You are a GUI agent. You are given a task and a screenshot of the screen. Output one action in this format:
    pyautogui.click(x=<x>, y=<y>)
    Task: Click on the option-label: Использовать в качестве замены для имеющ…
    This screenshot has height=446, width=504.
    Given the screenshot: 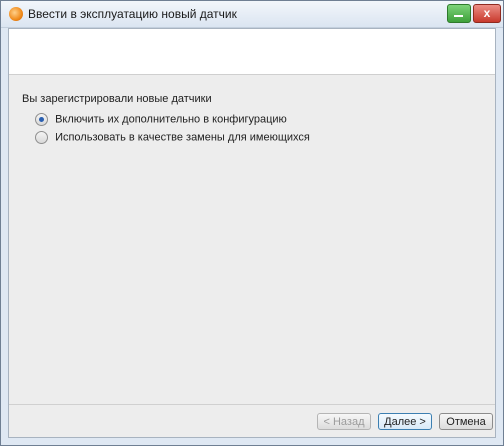 What is the action you would take?
    pyautogui.click(x=182, y=138)
    